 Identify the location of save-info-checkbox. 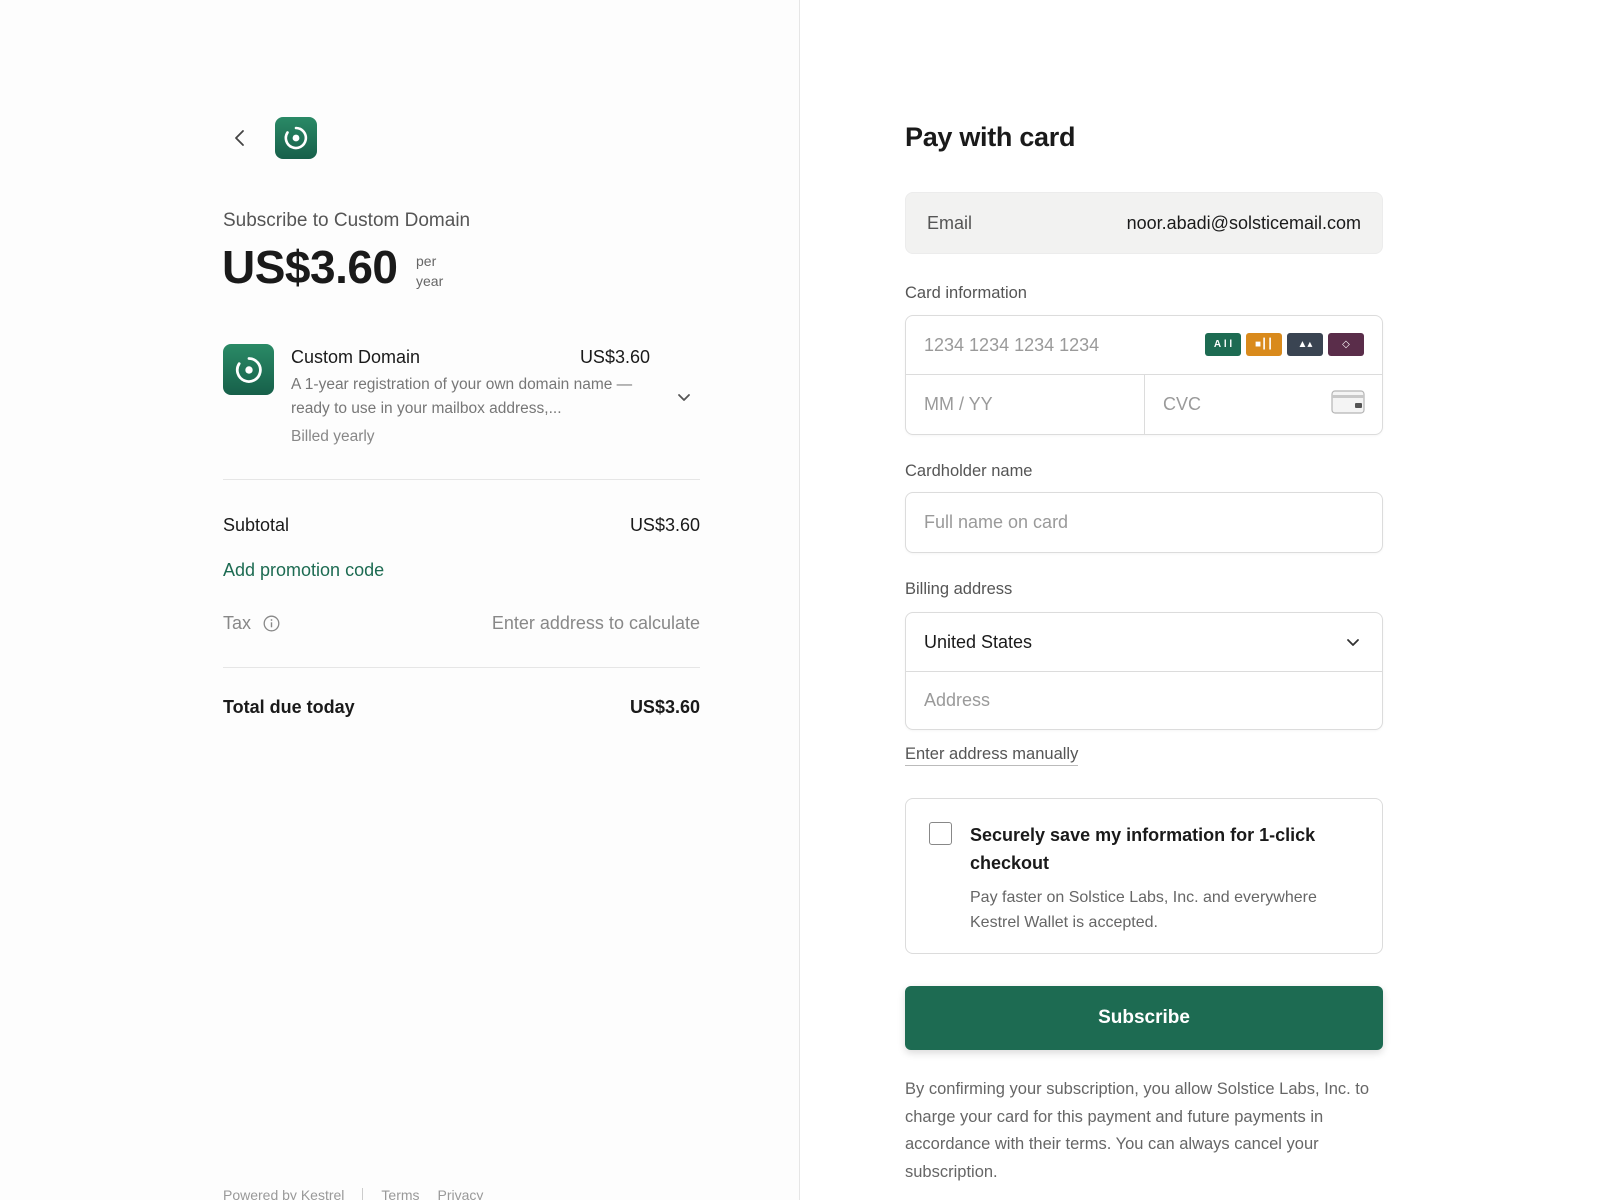
(940, 833).